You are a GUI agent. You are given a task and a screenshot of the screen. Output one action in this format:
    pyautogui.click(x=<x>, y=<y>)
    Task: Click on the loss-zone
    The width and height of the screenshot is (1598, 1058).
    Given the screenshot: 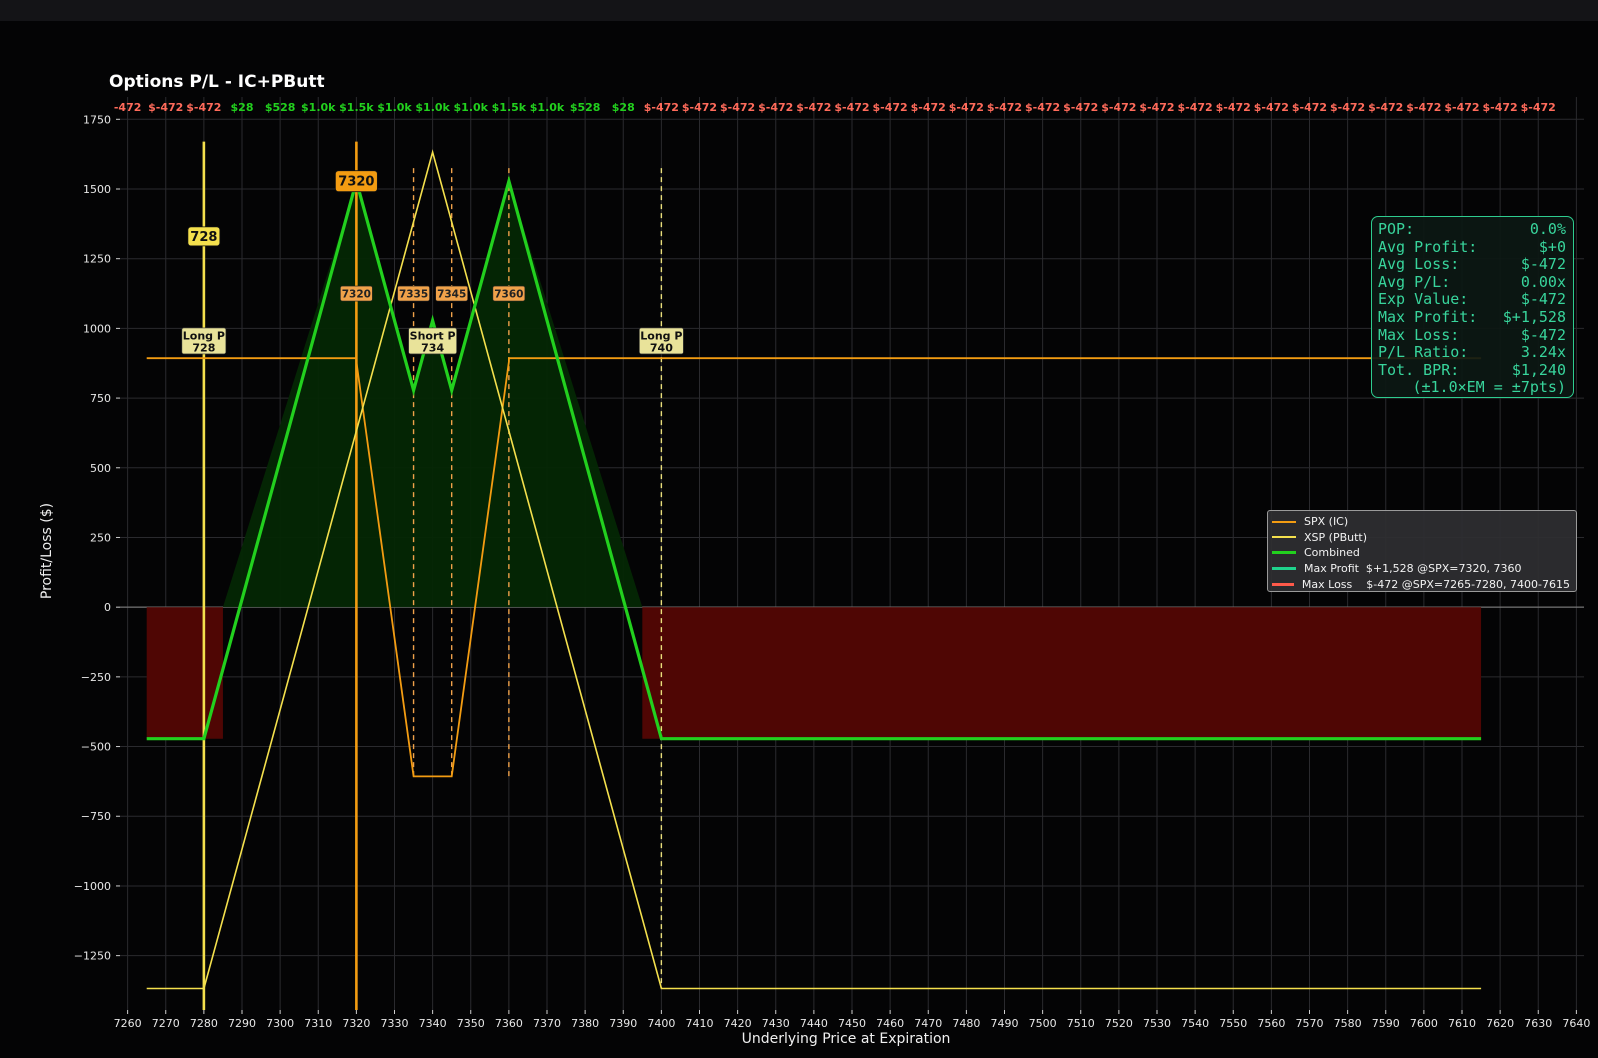 What is the action you would take?
    pyautogui.click(x=184, y=673)
    